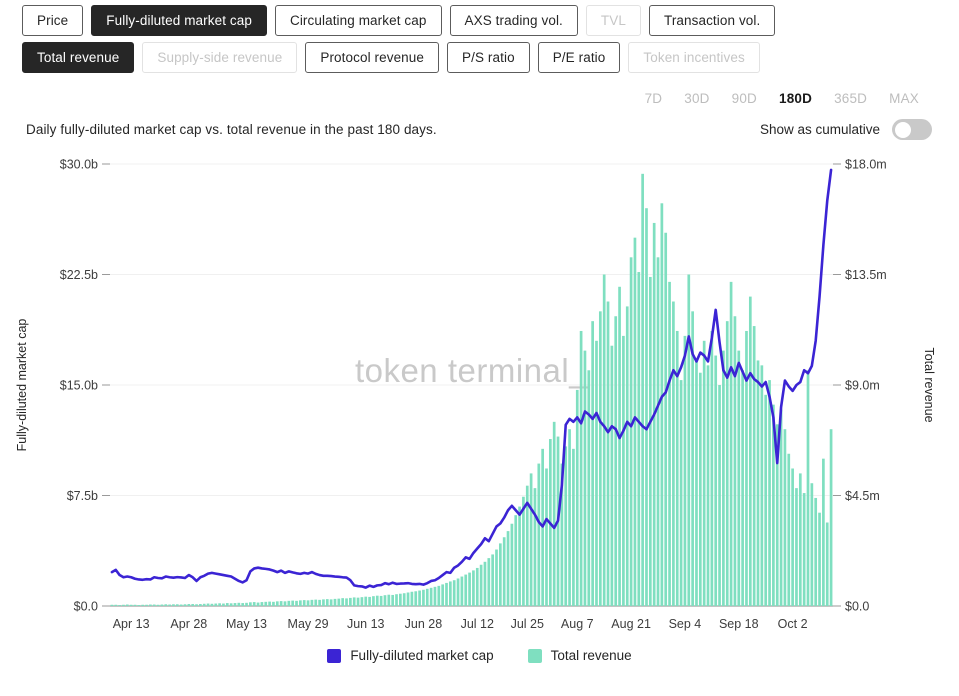 This screenshot has width=959, height=696. I want to click on y-left-tick-label: $0.0, so click(86, 607).